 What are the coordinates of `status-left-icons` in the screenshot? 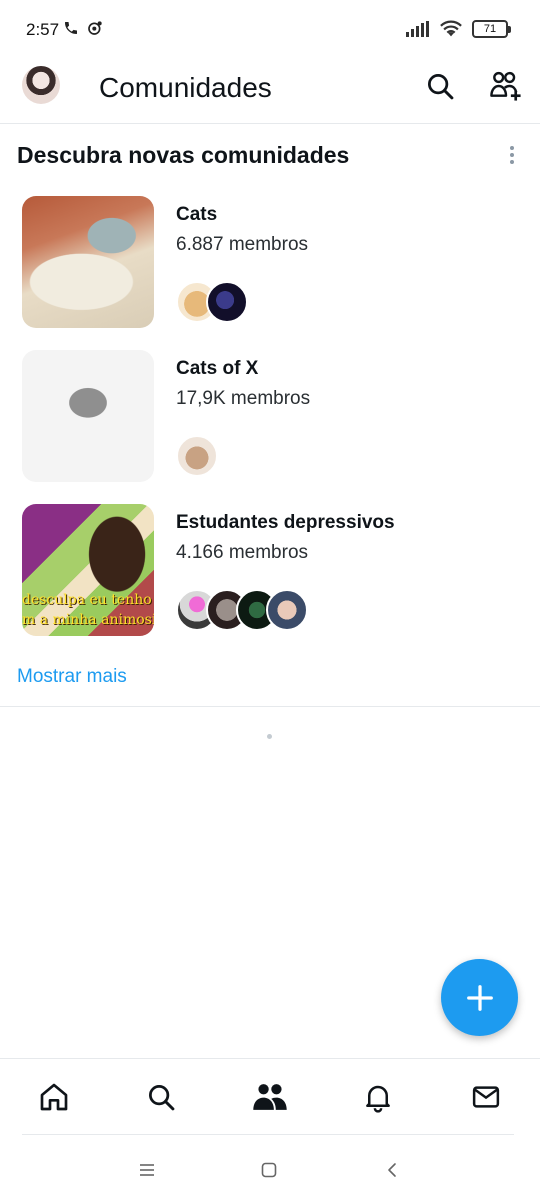 It's located at (83, 28).